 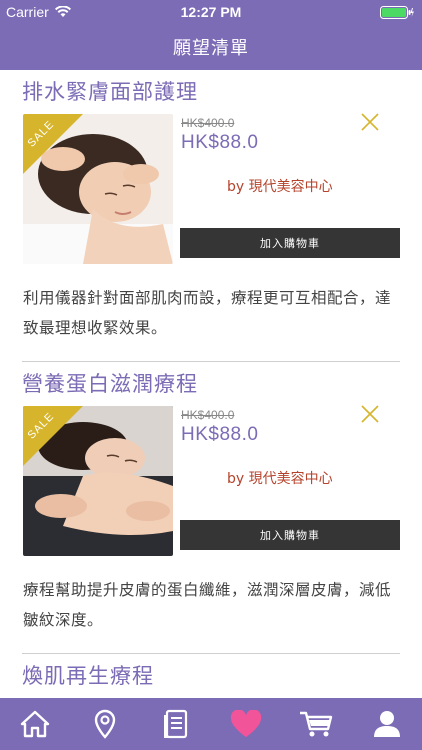 I want to click on item-title: 煥肌再生療程, so click(x=211, y=673).